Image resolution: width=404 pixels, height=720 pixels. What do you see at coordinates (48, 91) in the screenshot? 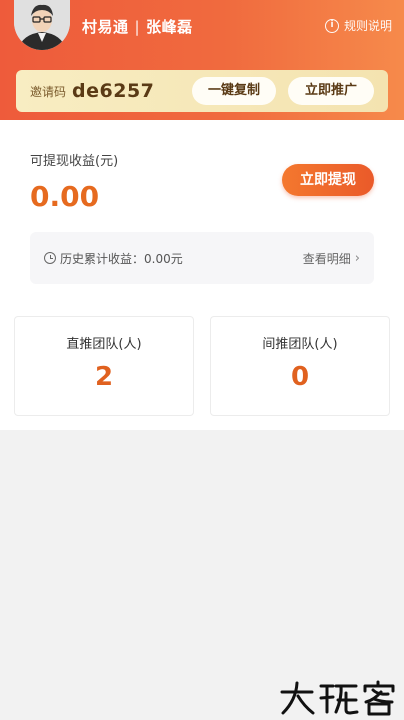
I see `invite-code-label: 邀请码` at bounding box center [48, 91].